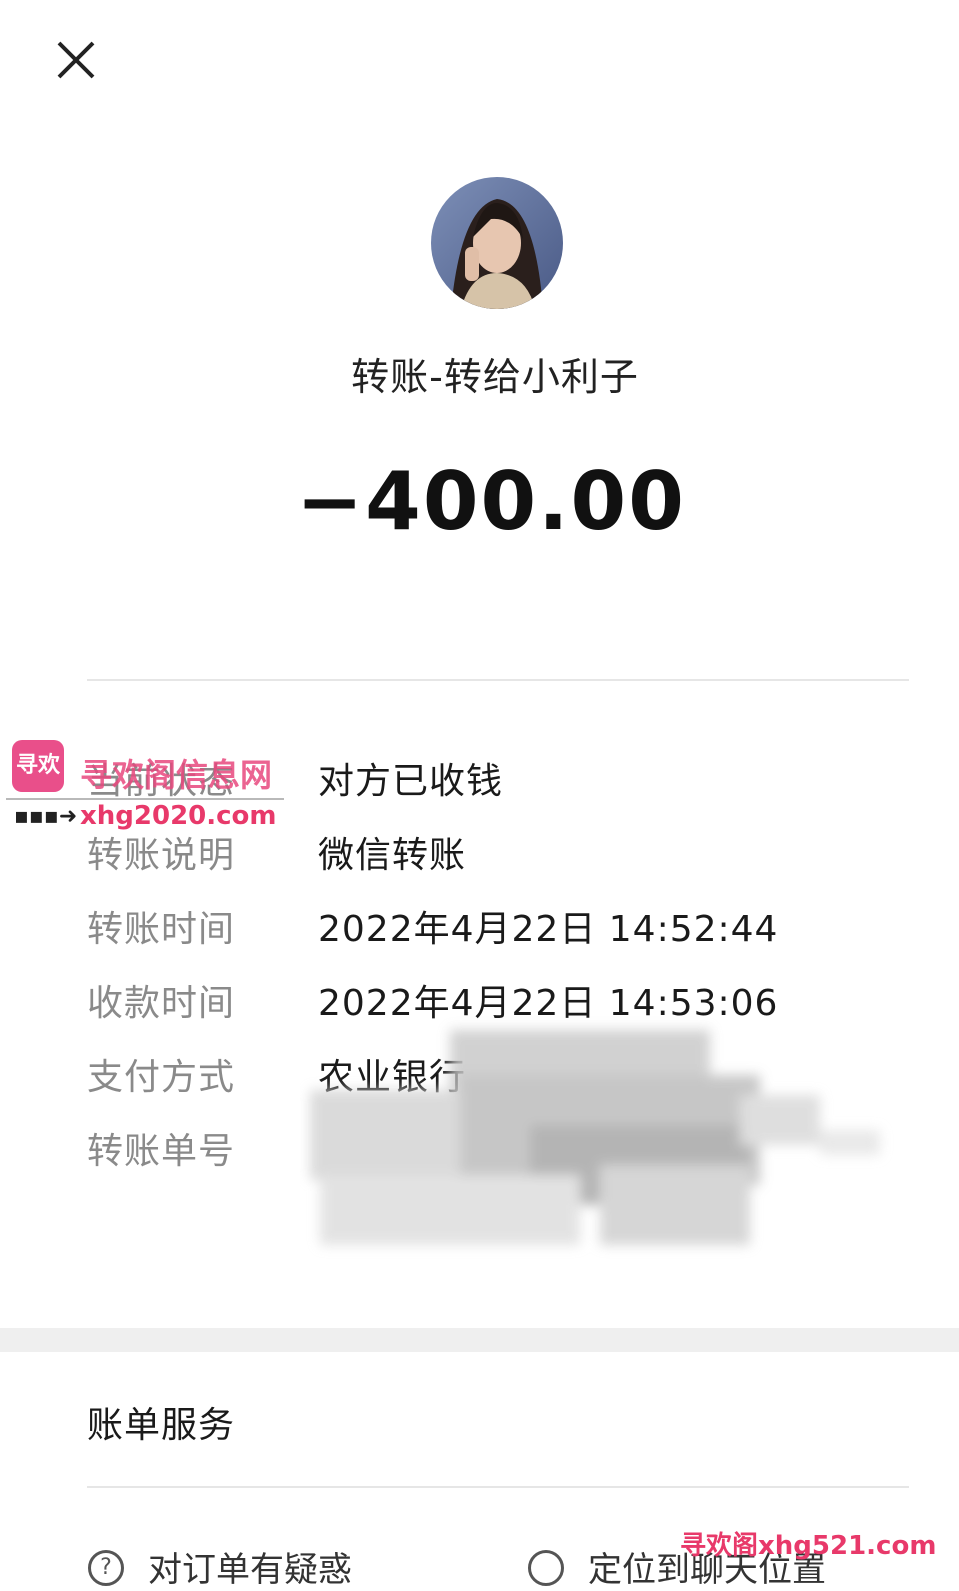 The height and width of the screenshot is (1591, 959). What do you see at coordinates (595, 1137) in the screenshot?
I see `redaction-mark` at bounding box center [595, 1137].